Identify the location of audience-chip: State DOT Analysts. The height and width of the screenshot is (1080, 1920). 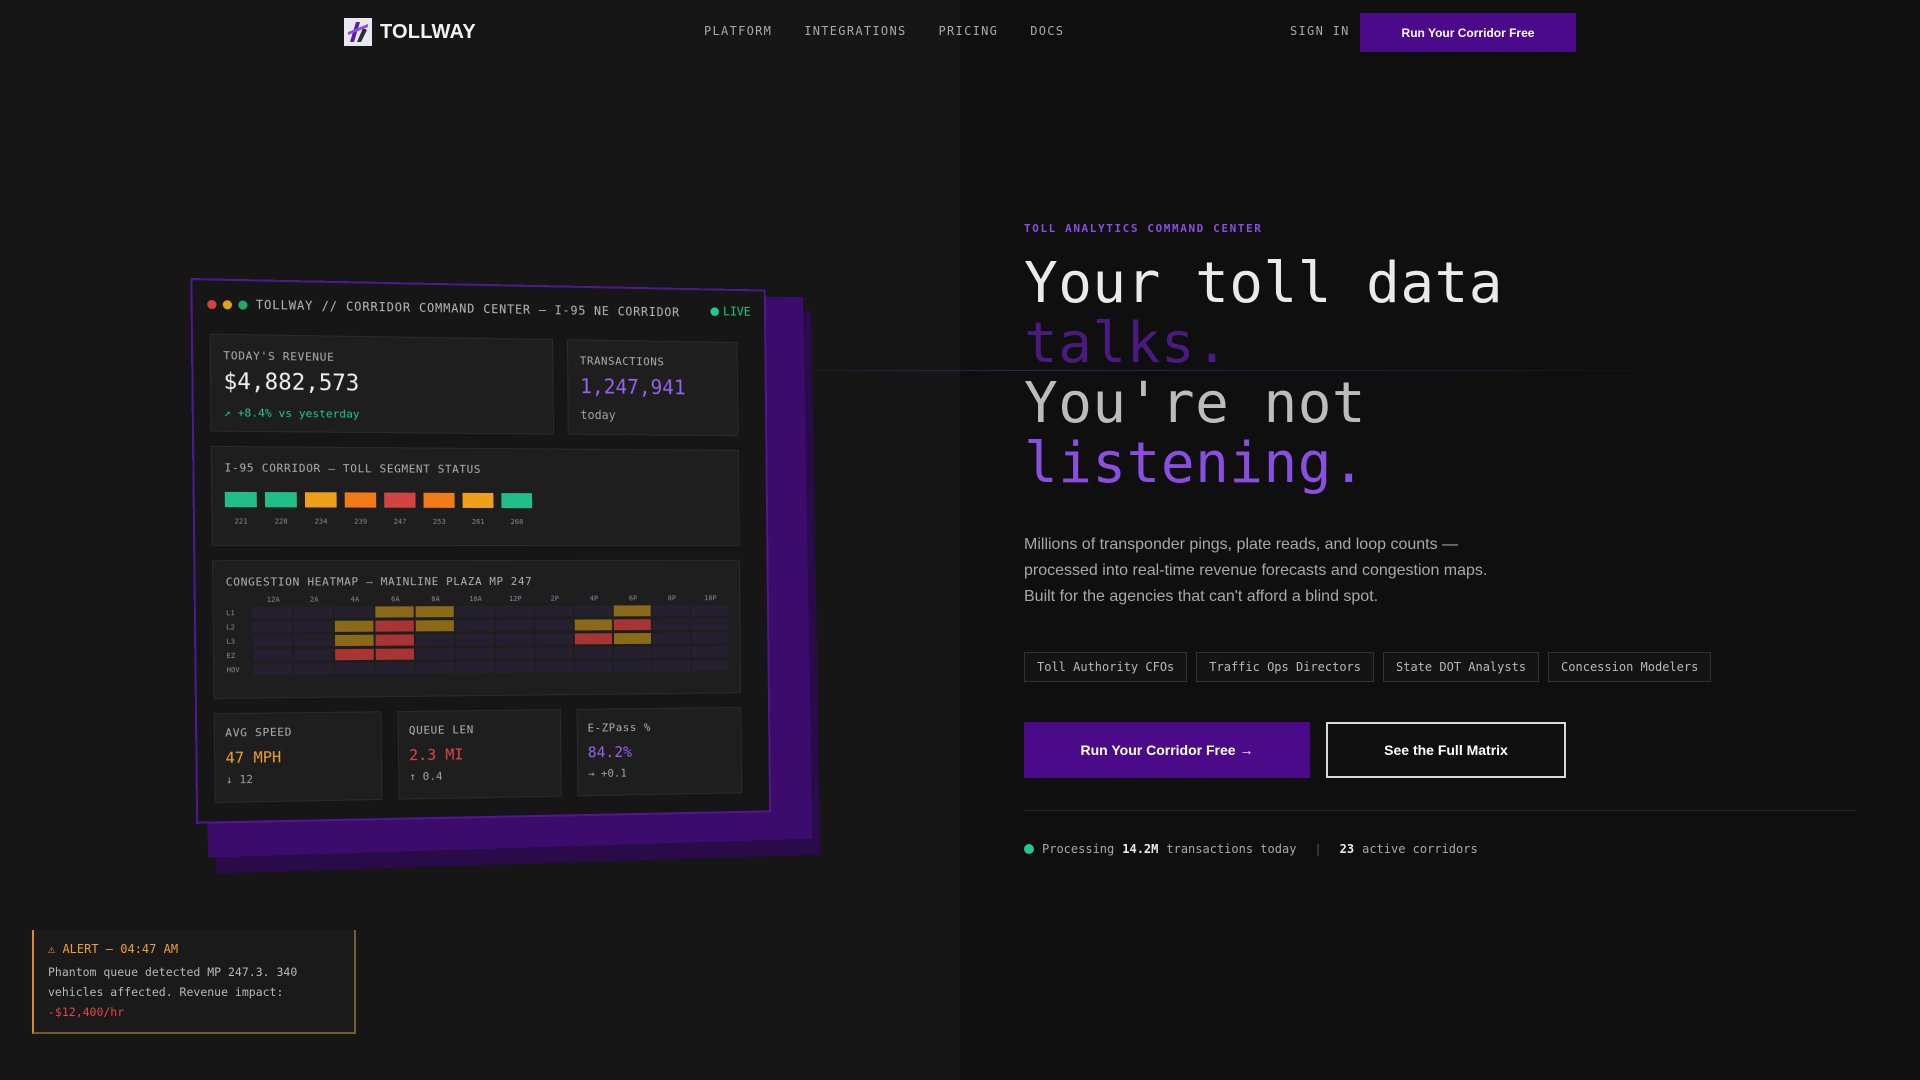
(1461, 667).